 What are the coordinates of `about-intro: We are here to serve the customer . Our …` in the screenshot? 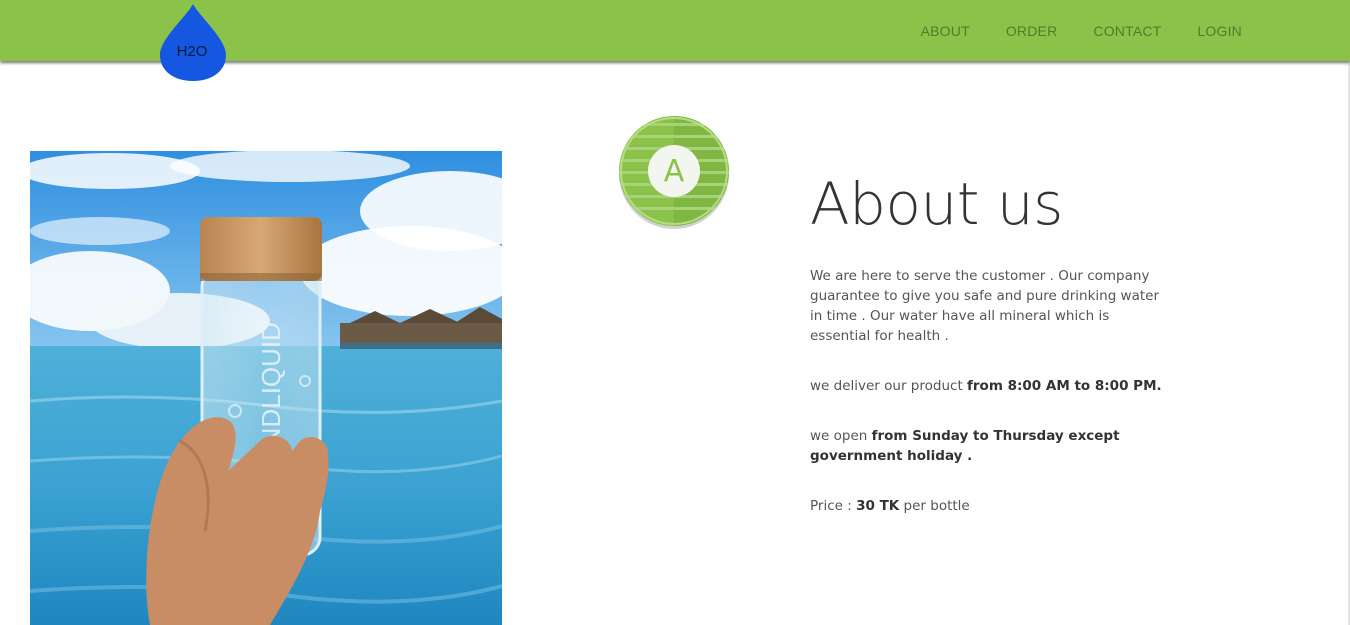 It's located at (985, 306).